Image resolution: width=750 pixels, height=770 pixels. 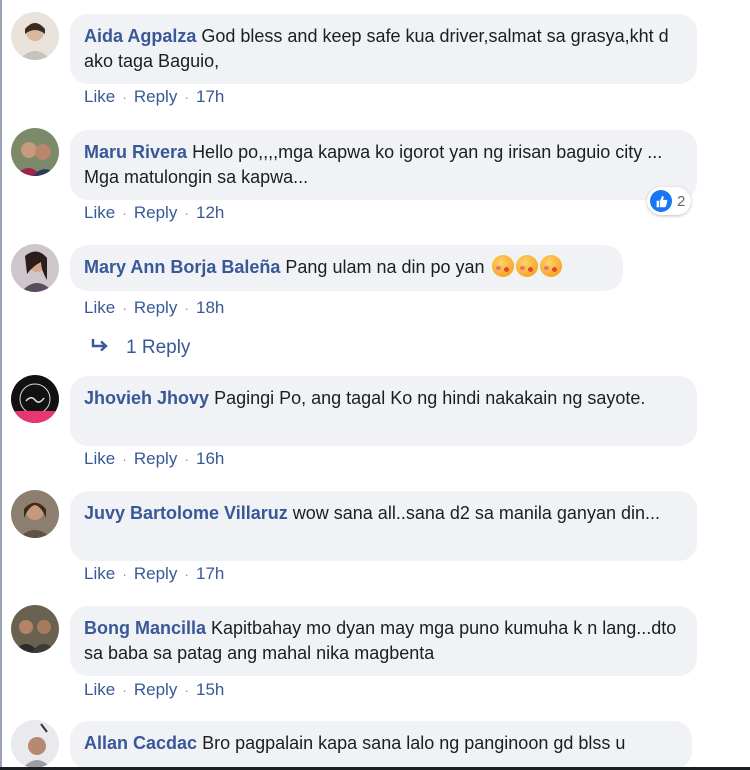 I want to click on view-replies-label: 1 Reply, so click(x=158, y=347).